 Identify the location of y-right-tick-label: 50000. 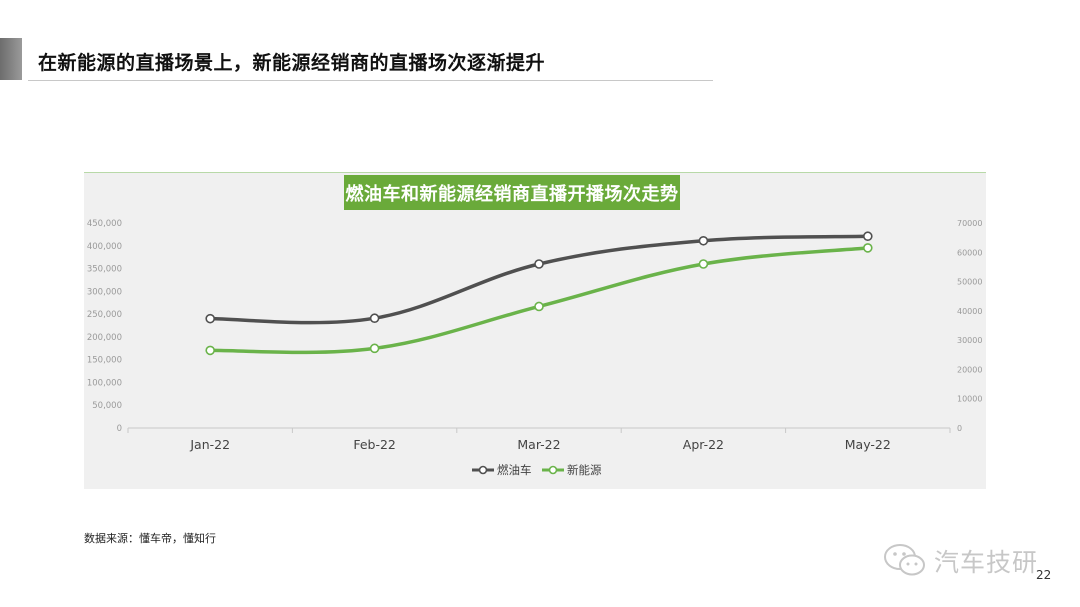
(969, 282).